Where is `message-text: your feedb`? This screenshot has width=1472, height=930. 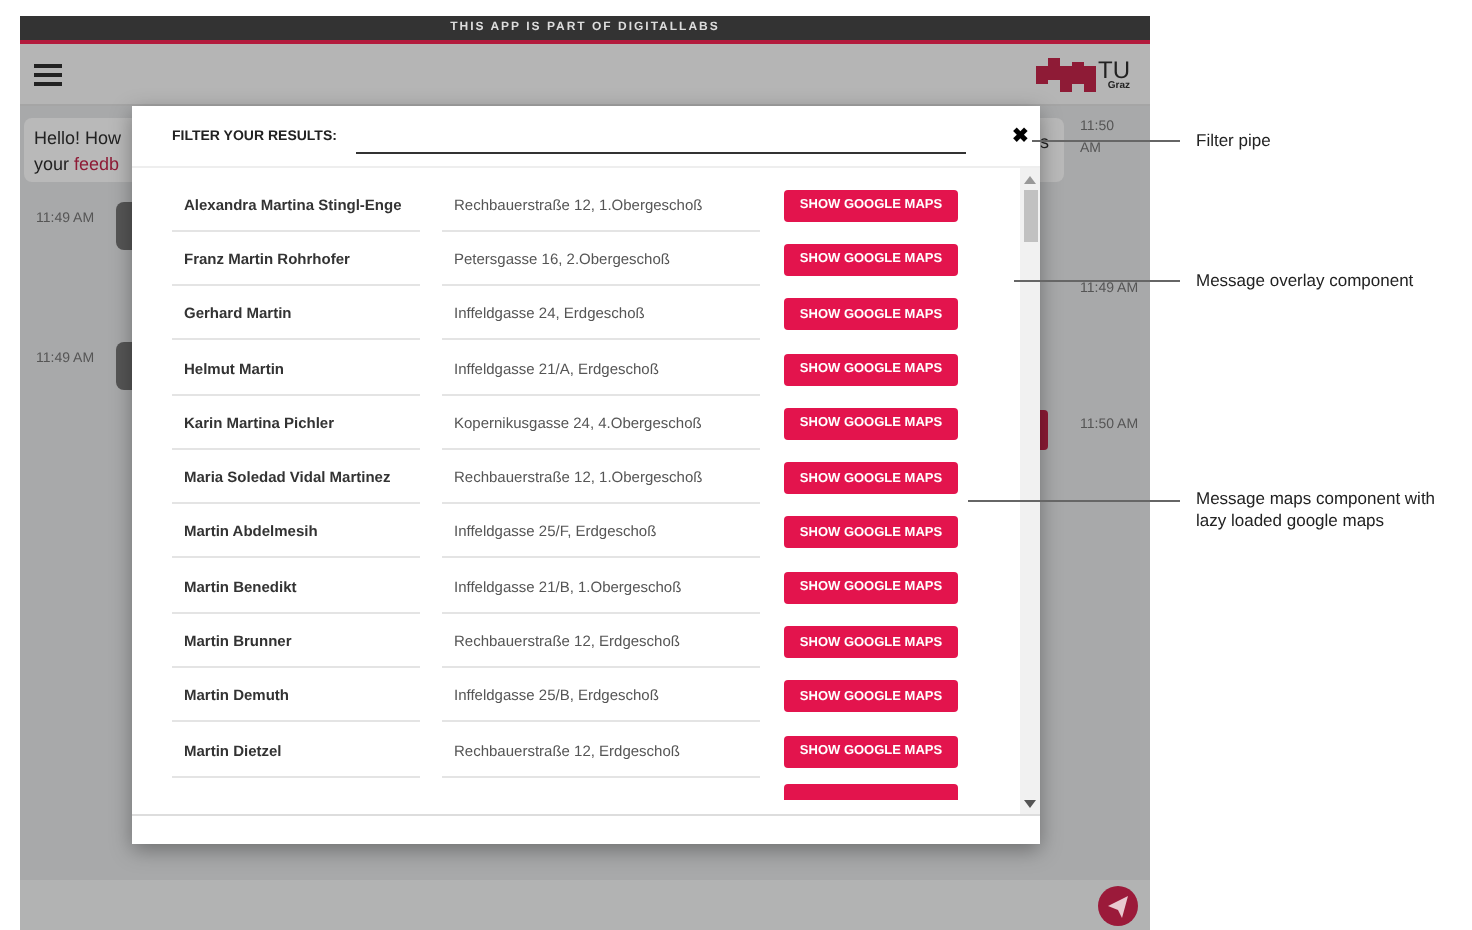 message-text: your feedb is located at coordinates (77, 165).